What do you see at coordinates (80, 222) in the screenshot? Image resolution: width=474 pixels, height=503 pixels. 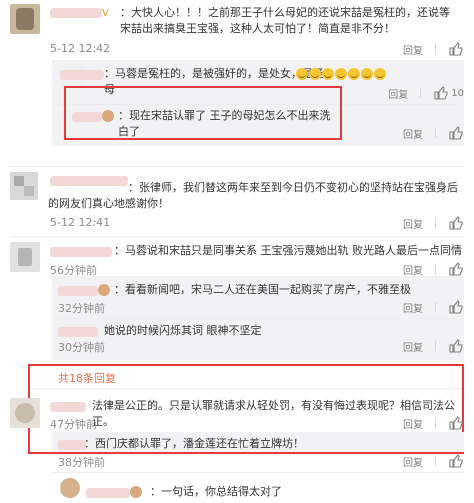 I see `comment-2-time: 5-12 12:41` at bounding box center [80, 222].